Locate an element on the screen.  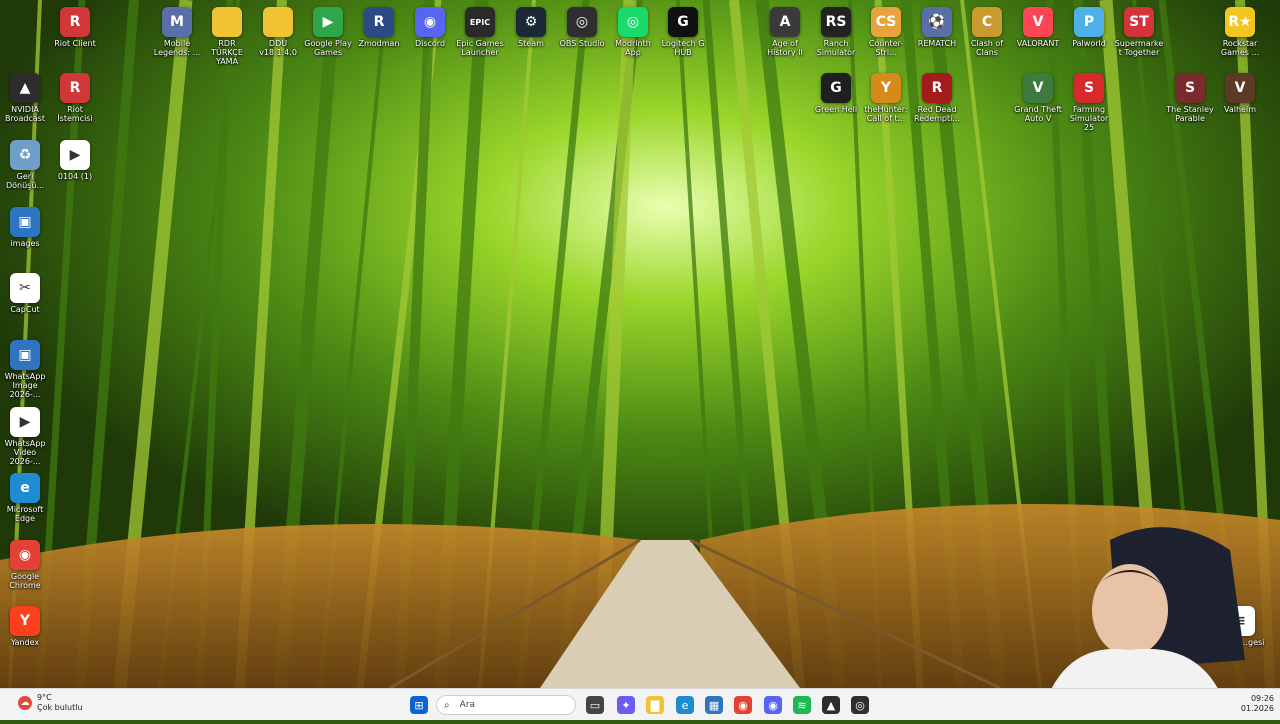
desktop-icon: ✂ CapCut is located at coordinates (25, 292).